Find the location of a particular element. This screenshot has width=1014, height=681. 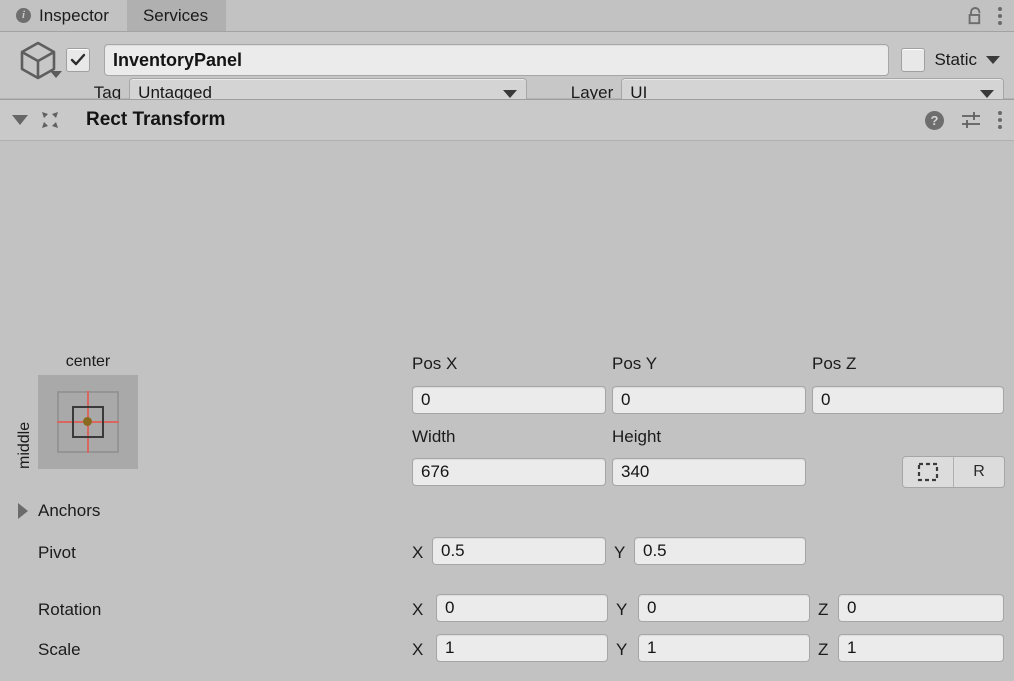

static-dropdown-chevron-down-icon is located at coordinates (993, 60).